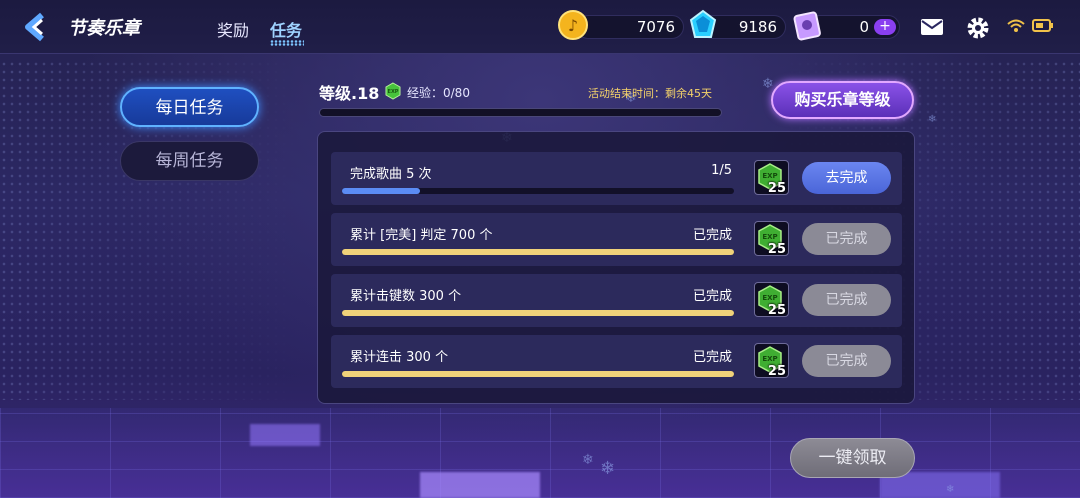 The height and width of the screenshot is (498, 1080). I want to click on mail-icon, so click(932, 27).